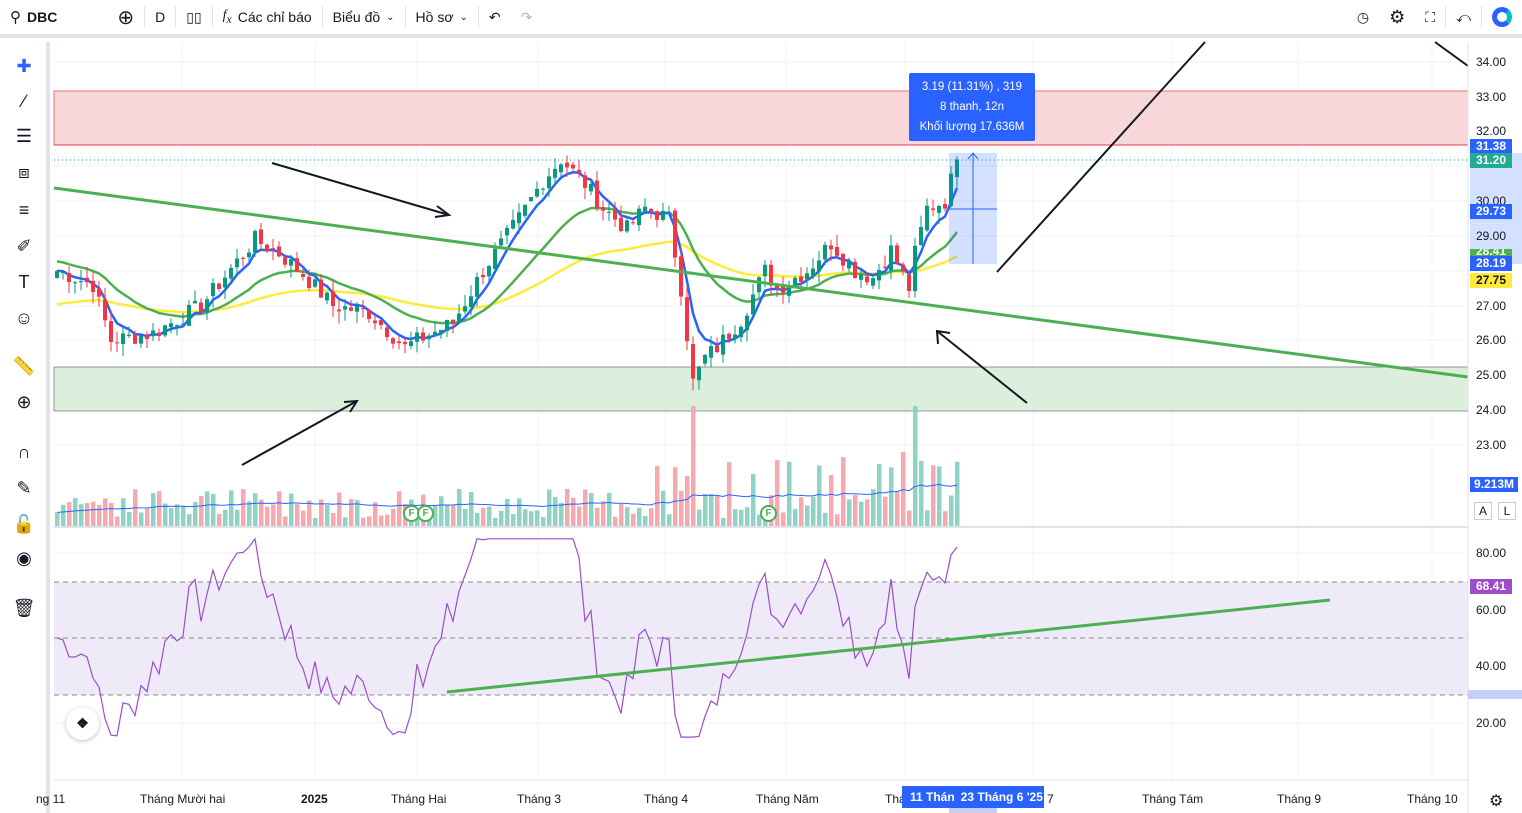 The height and width of the screenshot is (813, 1522). What do you see at coordinates (267, 18) in the screenshot?
I see `indicators-button: fx Các chỉ báo` at bounding box center [267, 18].